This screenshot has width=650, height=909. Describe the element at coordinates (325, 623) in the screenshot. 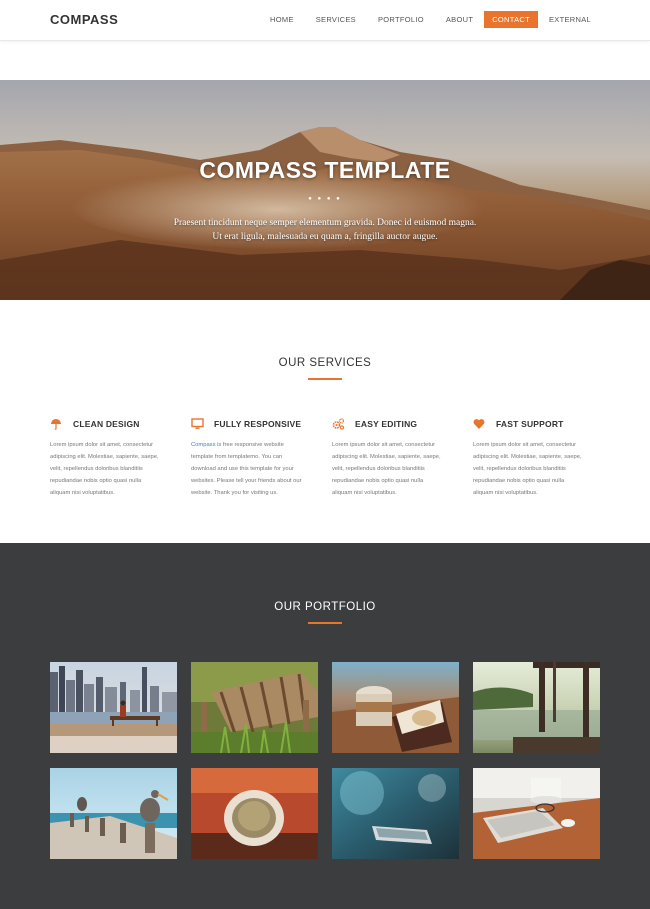

I see `portfolio-heading-underline` at that location.